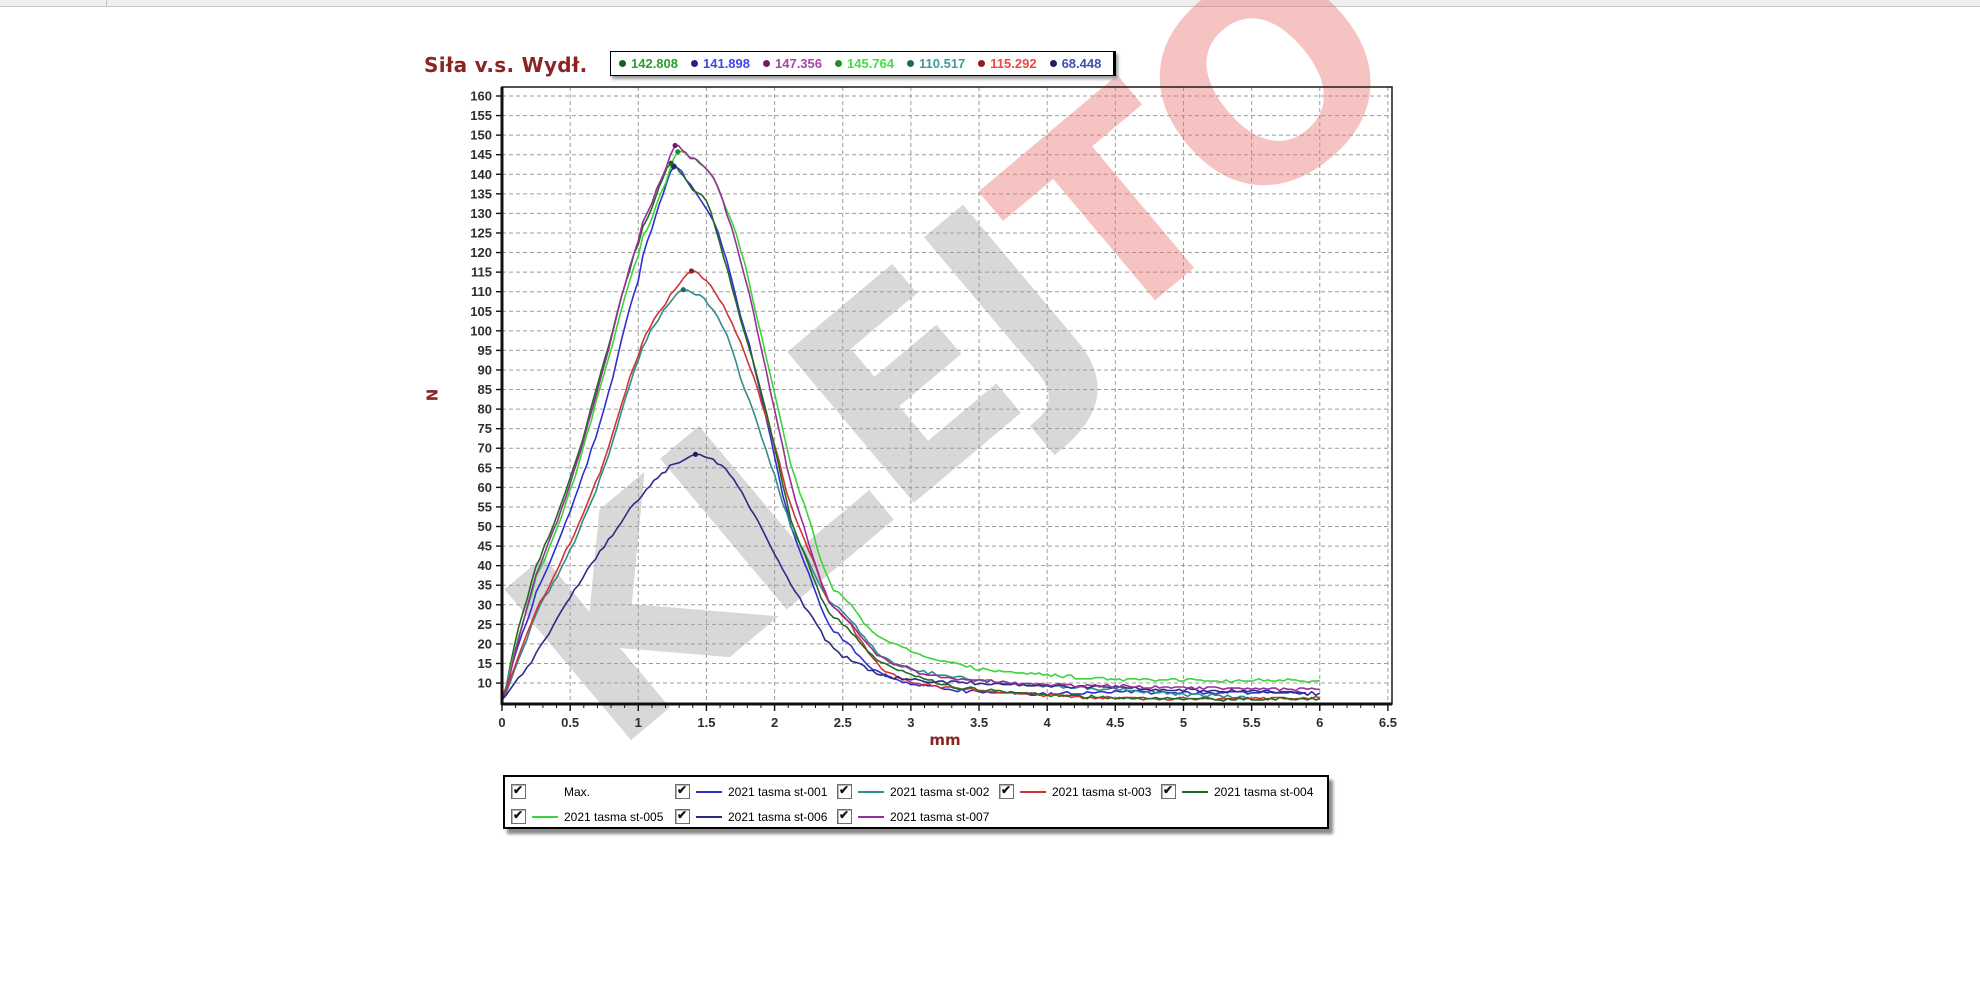  I want to click on x-tick-label: 4.5, so click(1115, 722).